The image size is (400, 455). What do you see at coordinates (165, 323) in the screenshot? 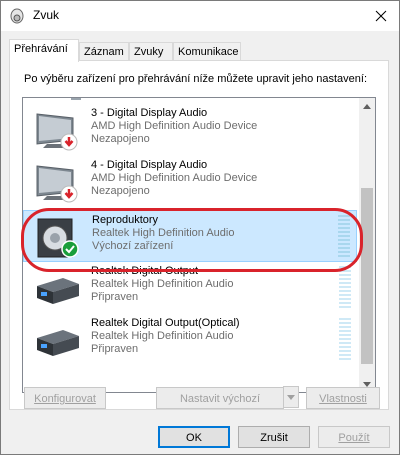
I see `device-name: Realtek Digital Output(Optical)` at bounding box center [165, 323].